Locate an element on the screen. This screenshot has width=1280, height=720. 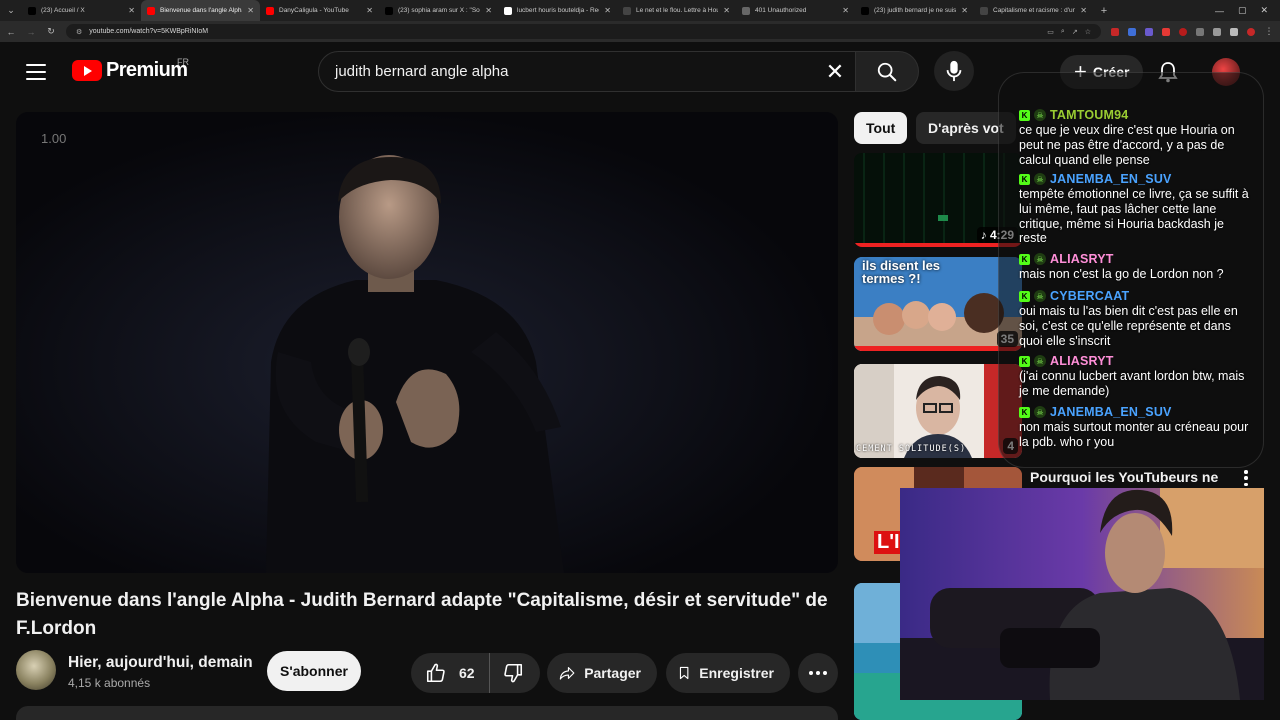
save-button: Enregistrer is located at coordinates (728, 673).